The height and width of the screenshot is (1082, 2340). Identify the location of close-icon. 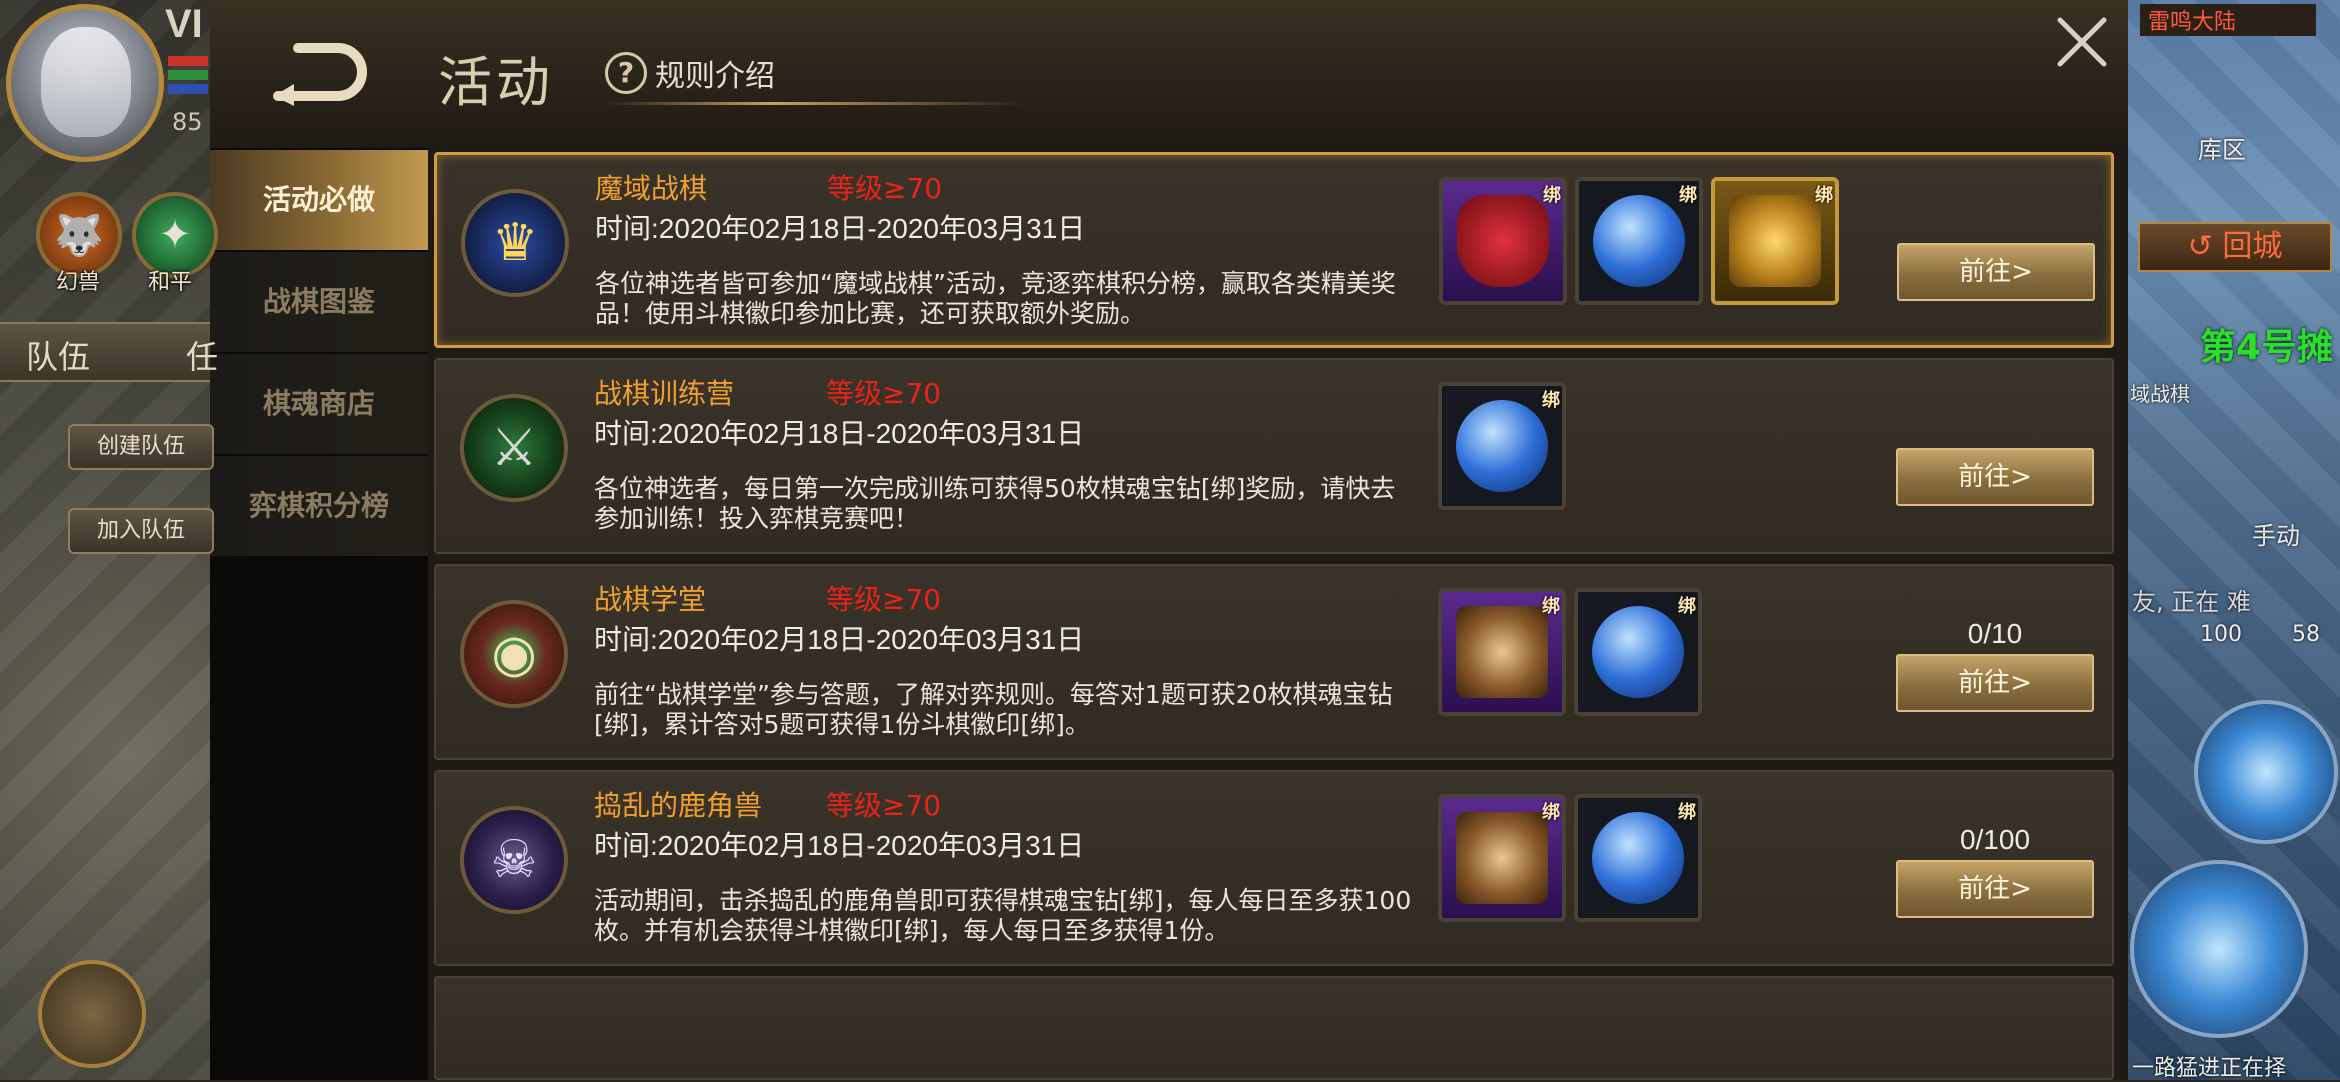
(2082, 42).